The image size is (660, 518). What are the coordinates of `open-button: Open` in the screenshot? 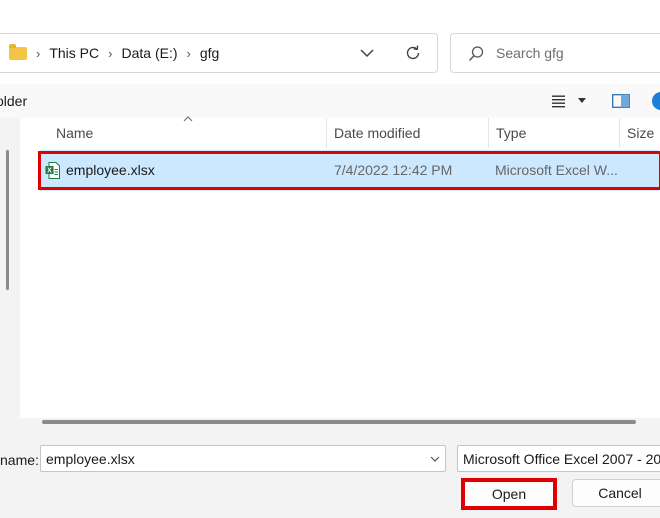 It's located at (509, 494).